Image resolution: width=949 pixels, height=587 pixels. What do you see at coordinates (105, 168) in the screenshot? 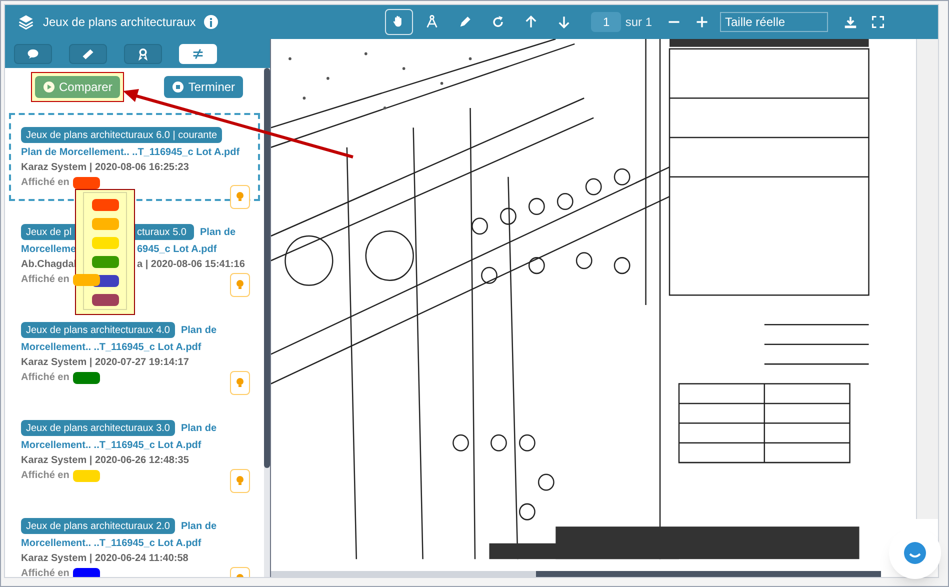
I see `author-date: Karaz System | 2020-08-06 16:25:23` at bounding box center [105, 168].